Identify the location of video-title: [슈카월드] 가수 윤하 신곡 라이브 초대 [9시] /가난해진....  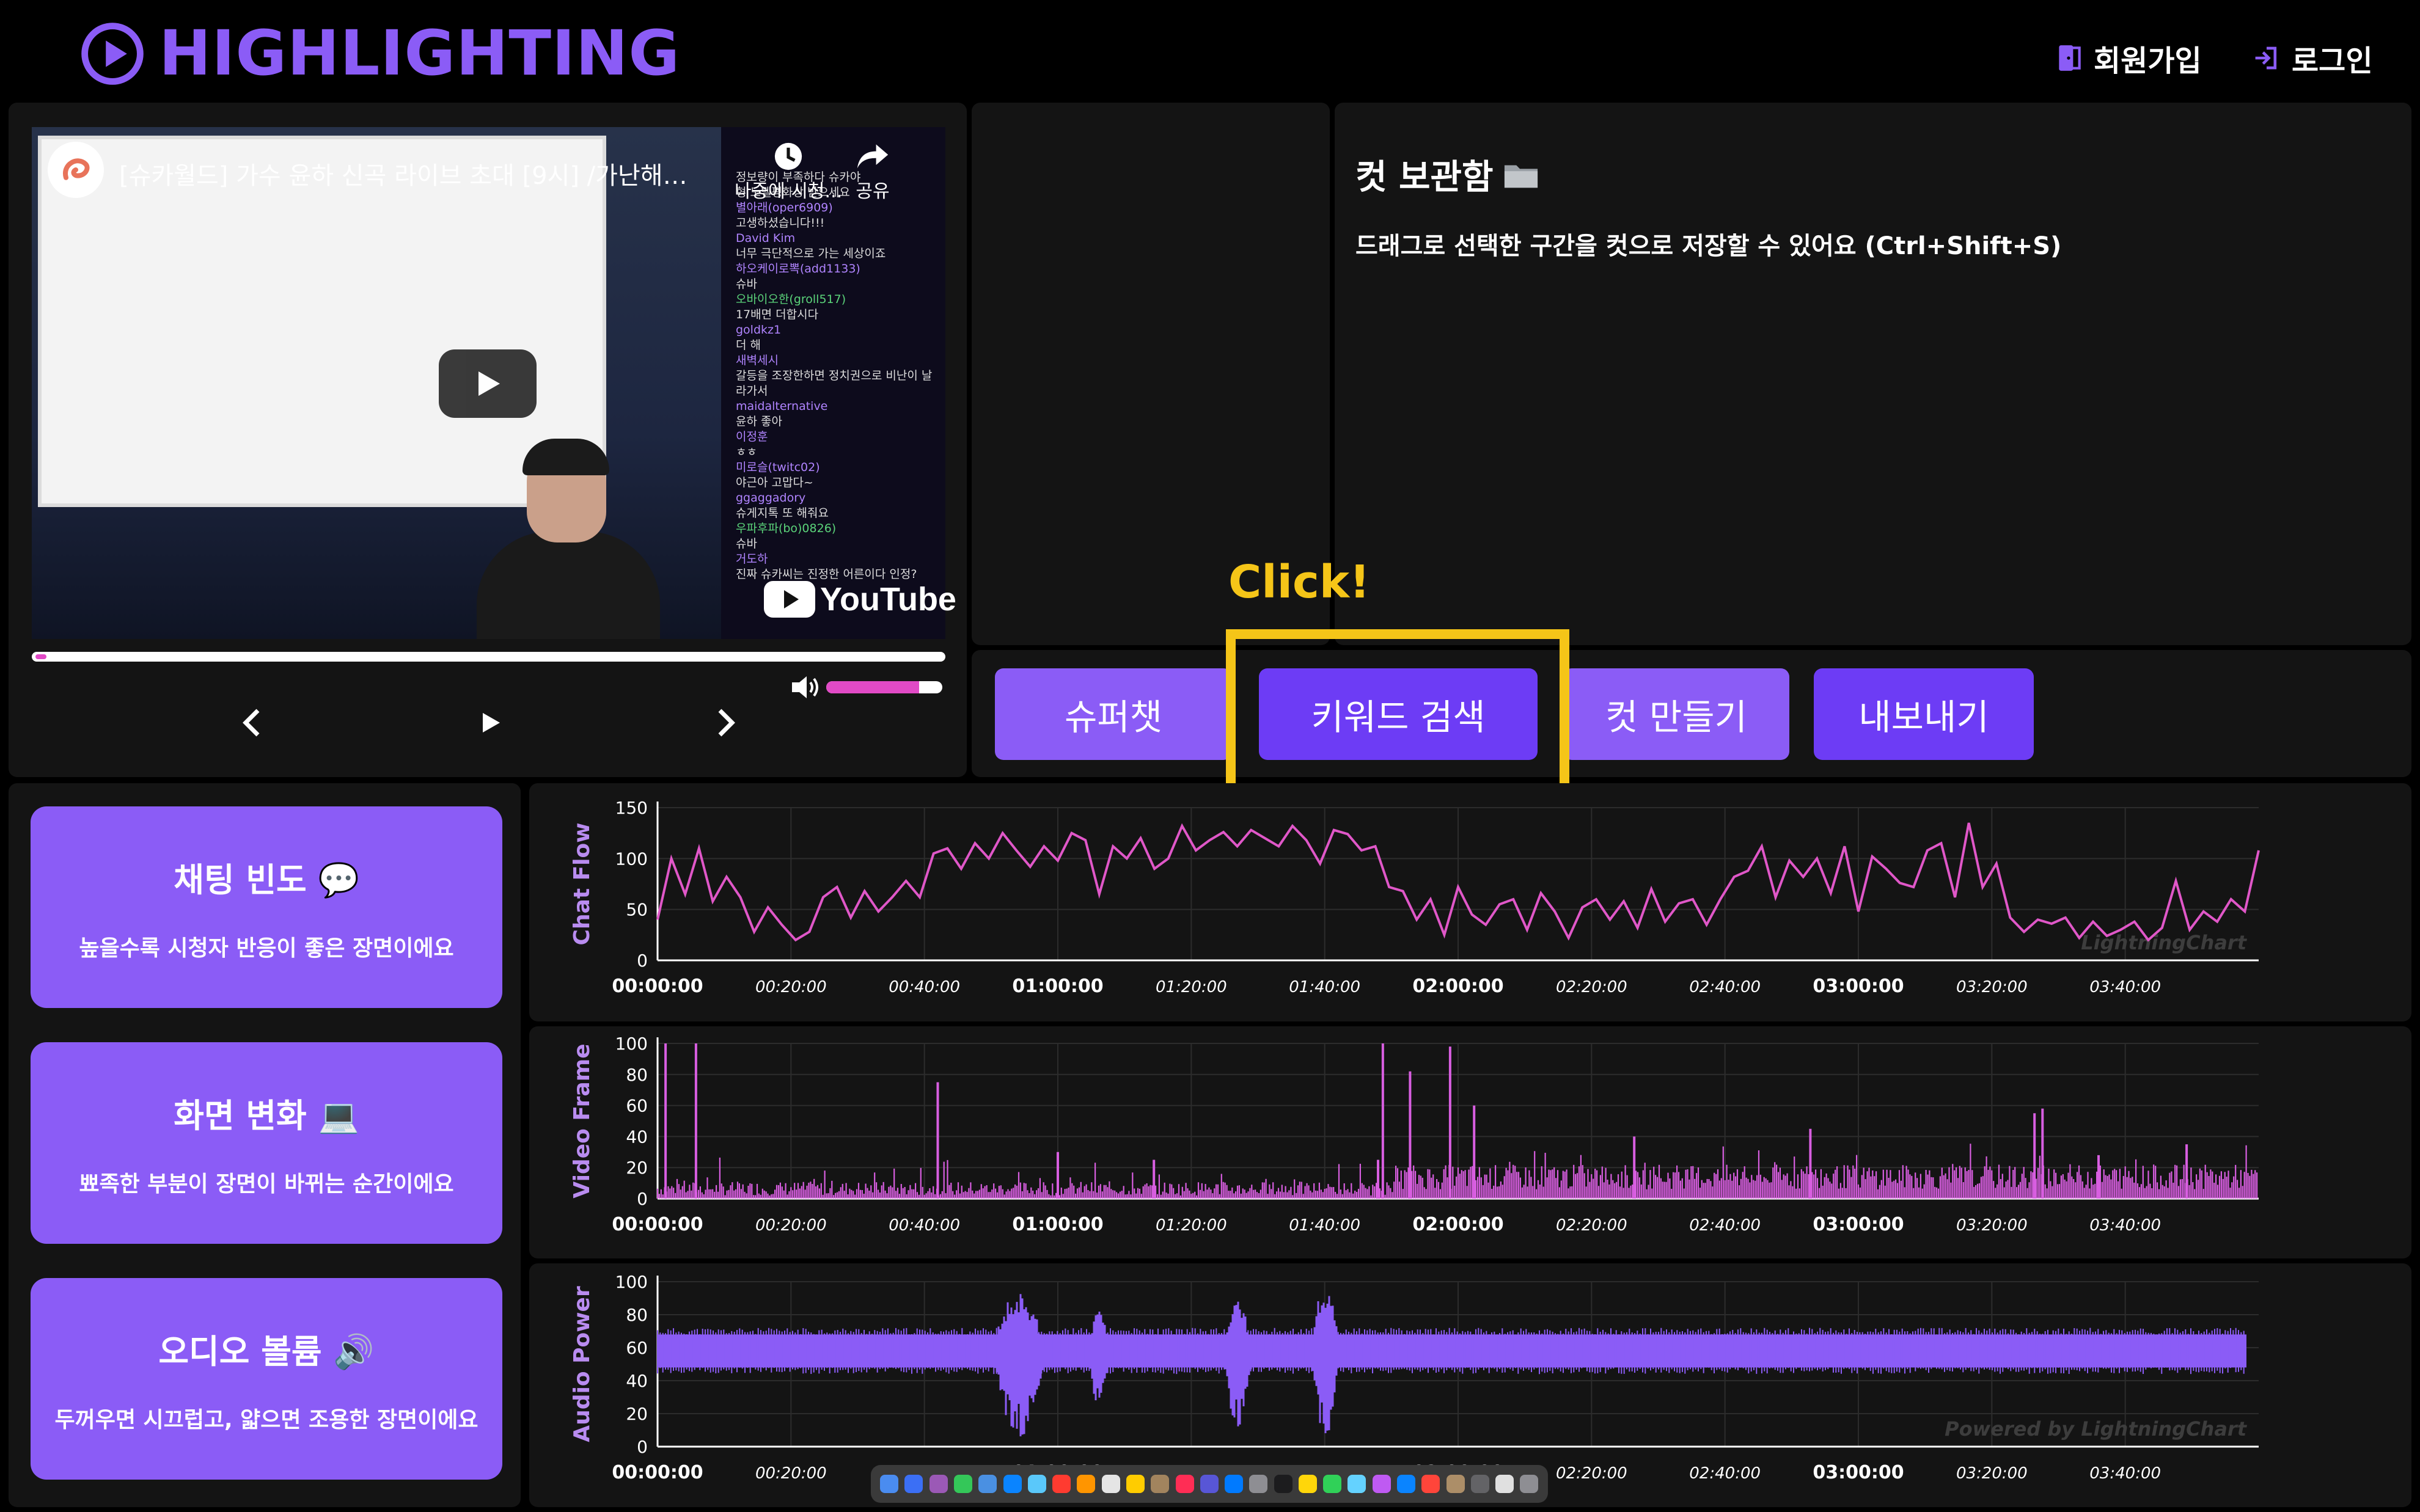
(404, 174).